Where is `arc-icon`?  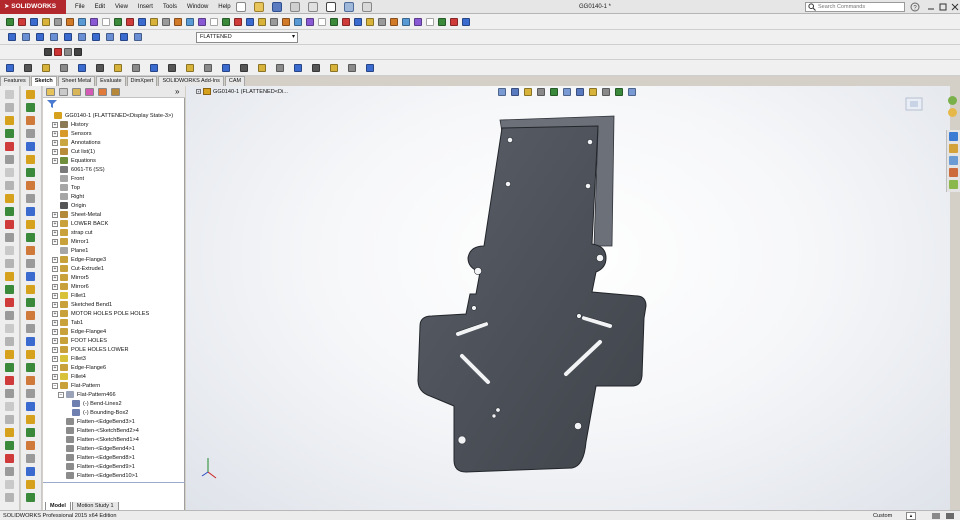
arc-icon is located at coordinates (100, 68).